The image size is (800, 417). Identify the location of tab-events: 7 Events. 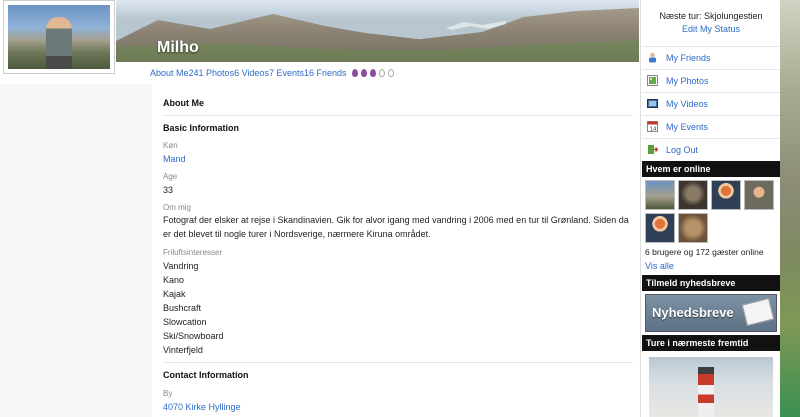
(286, 73).